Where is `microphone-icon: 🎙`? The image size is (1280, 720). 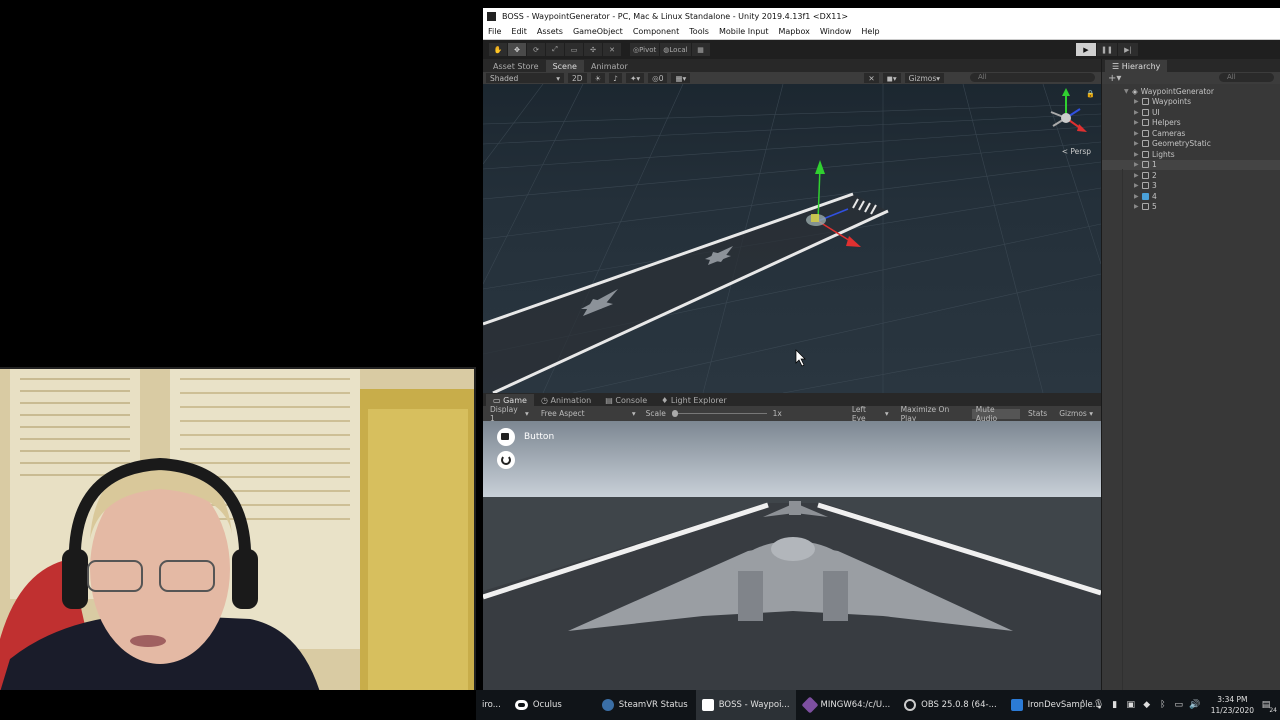
microphone-icon: 🎙 is located at coordinates (1099, 705).